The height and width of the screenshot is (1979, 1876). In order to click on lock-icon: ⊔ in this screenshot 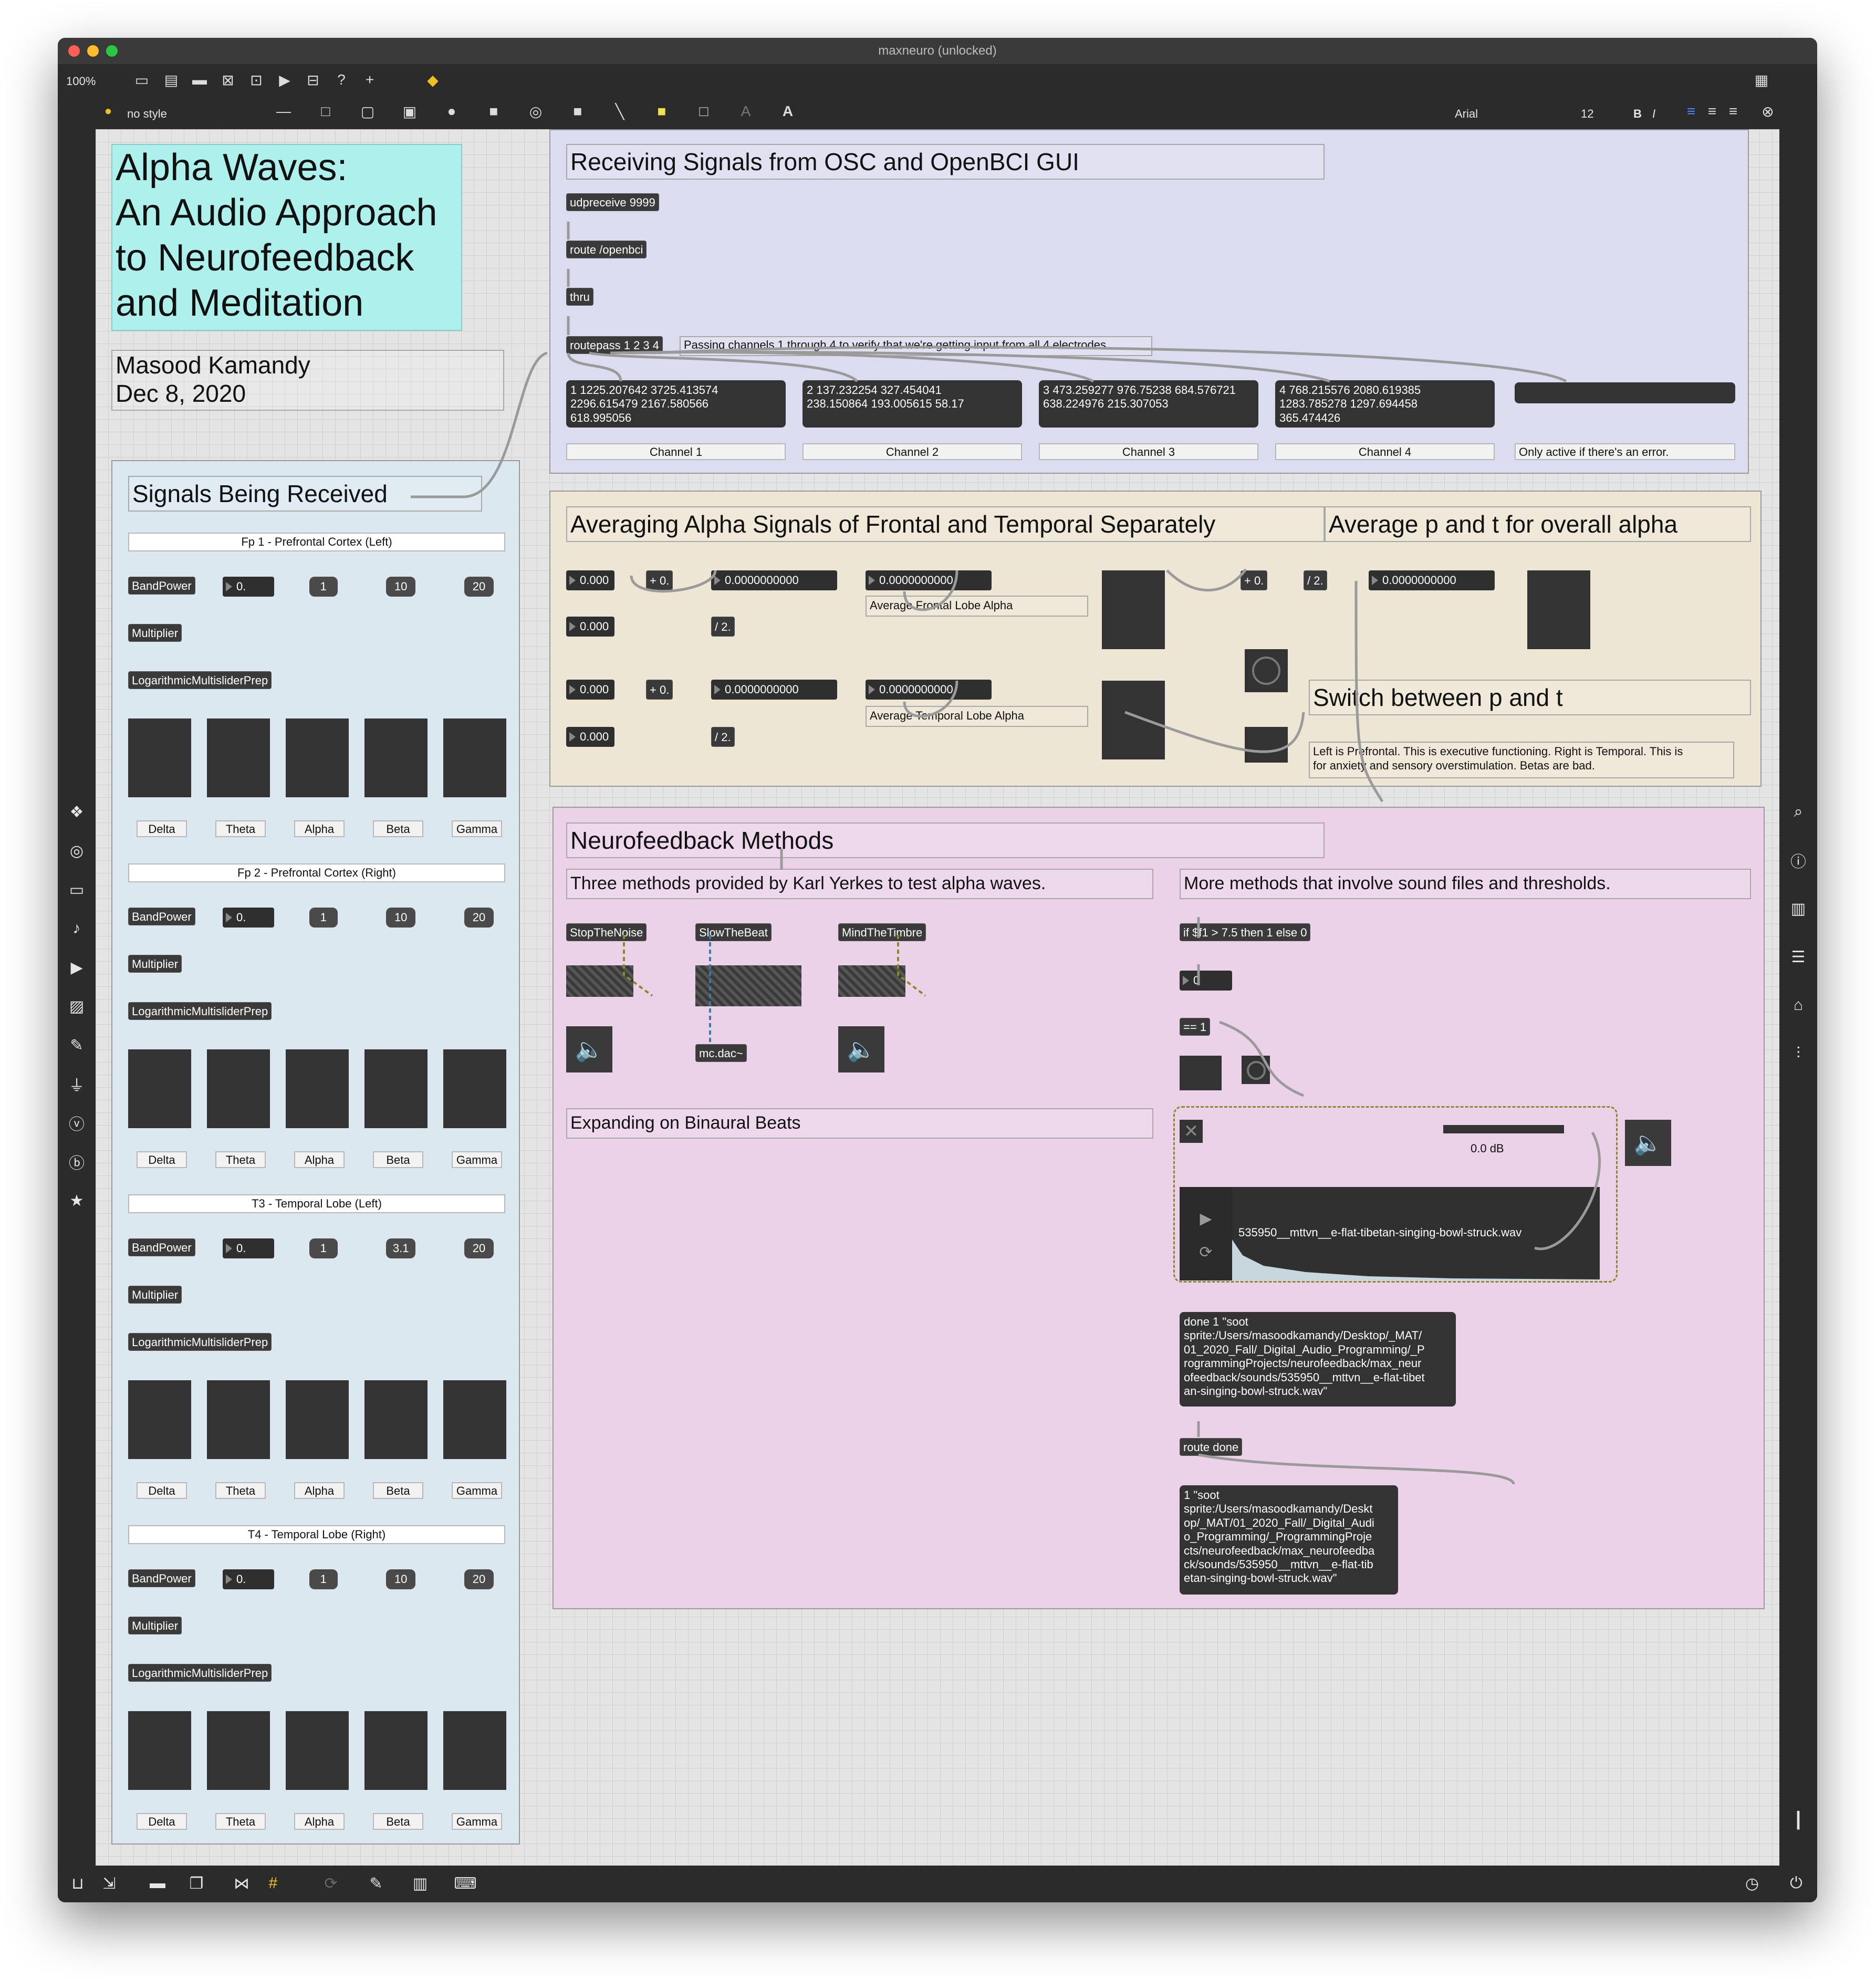, I will do `click(77, 1883)`.